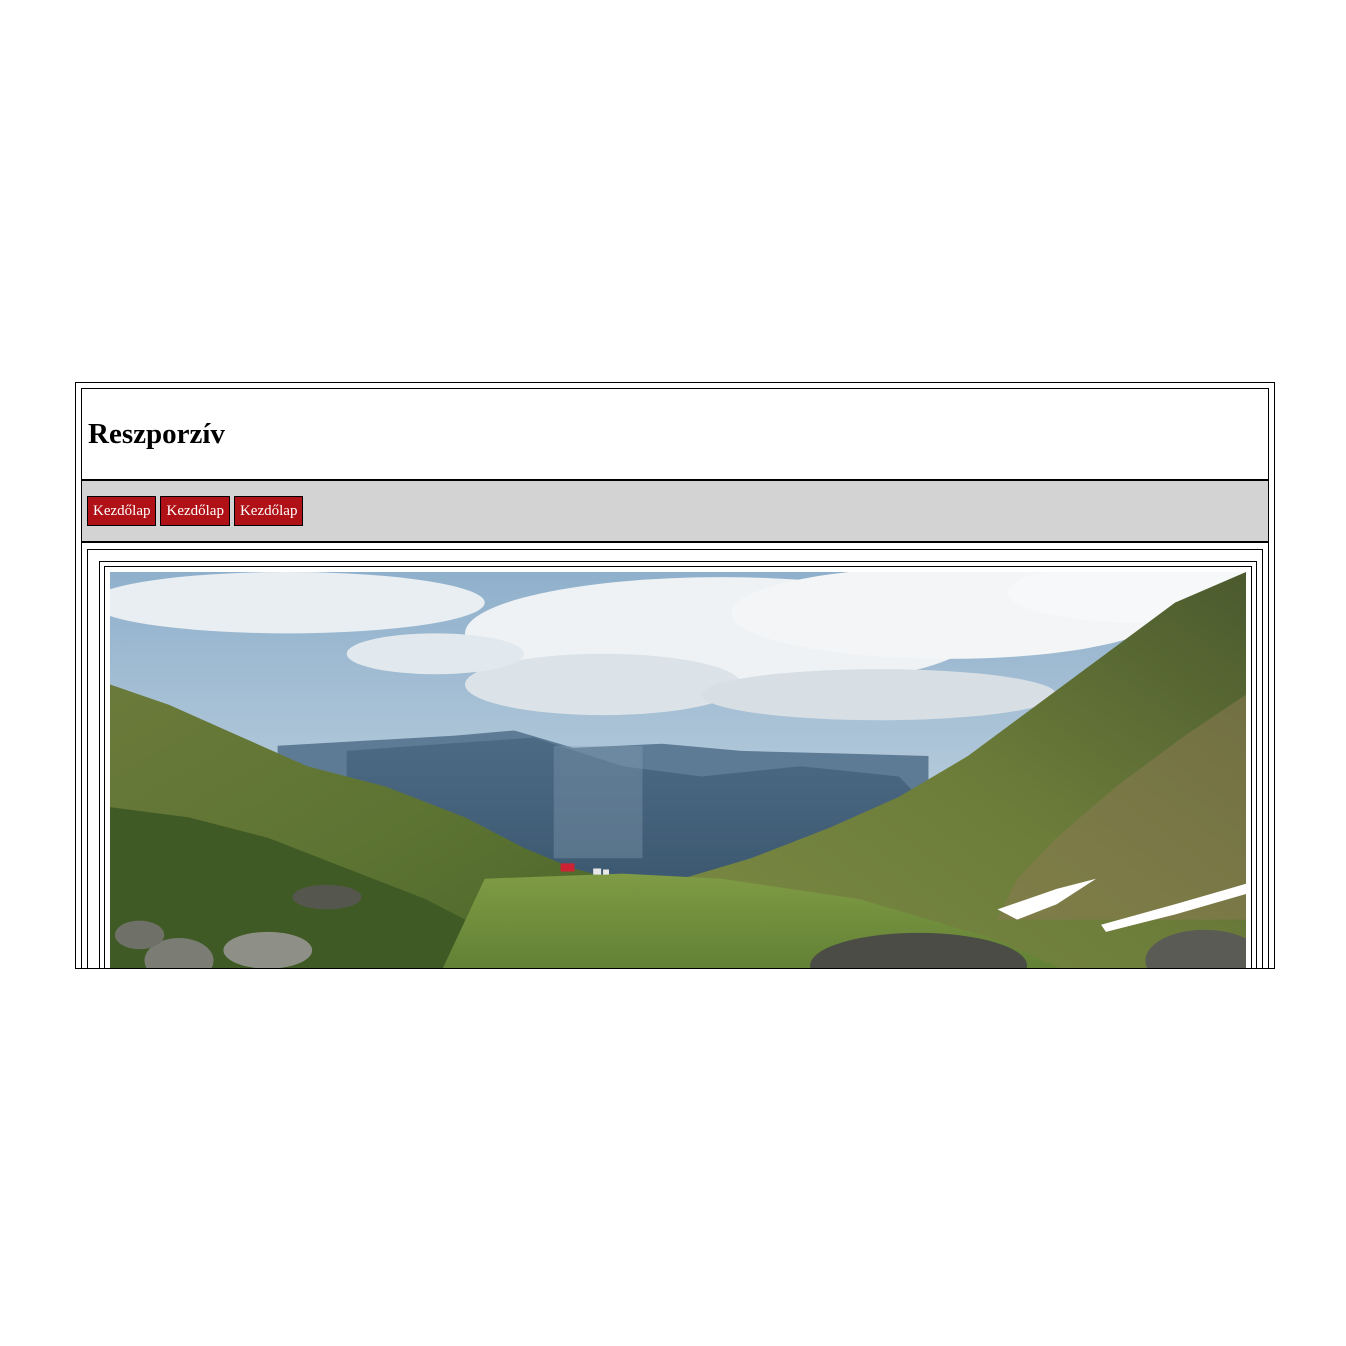 The image size is (1346, 1346). Describe the element at coordinates (268, 511) in the screenshot. I see `nav-button-home-3: Kezdőlap` at that location.